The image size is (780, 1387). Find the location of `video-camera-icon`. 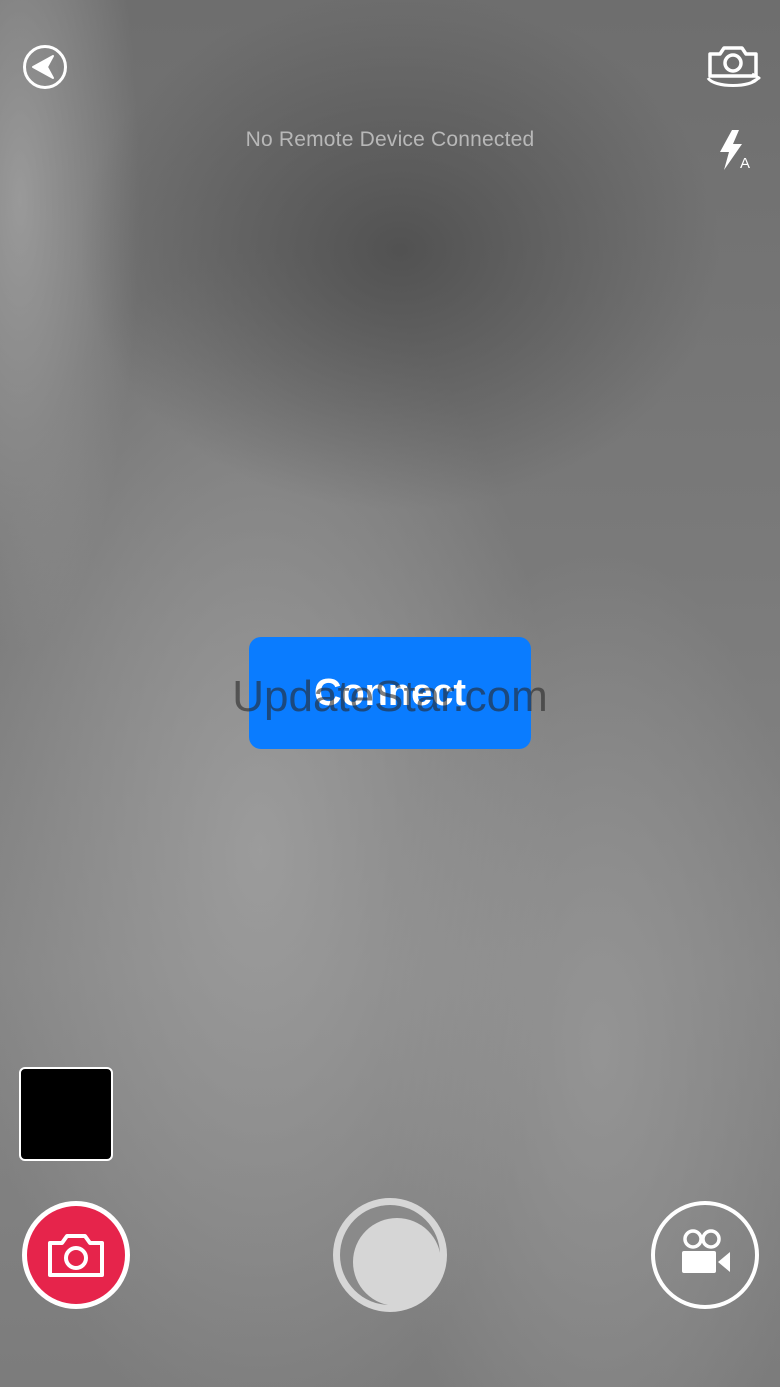

video-camera-icon is located at coordinates (706, 1251).